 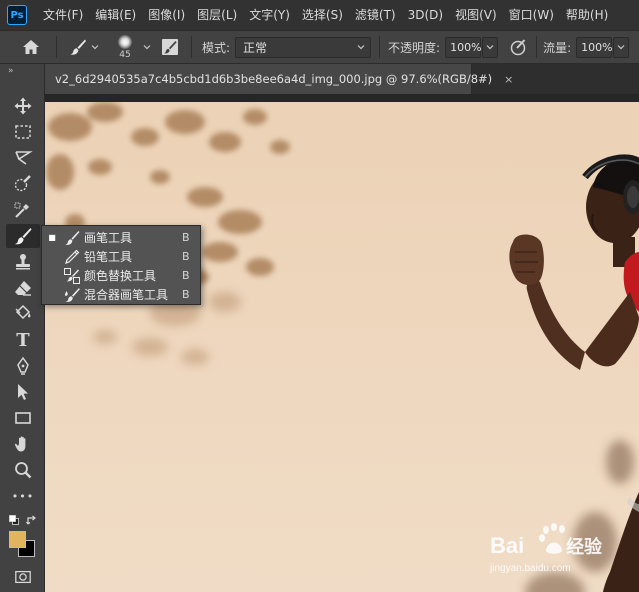 I want to click on options-bar: 45 模式: 正常 不透明度: 100% 流量: 100%, so click(x=319, y=47).